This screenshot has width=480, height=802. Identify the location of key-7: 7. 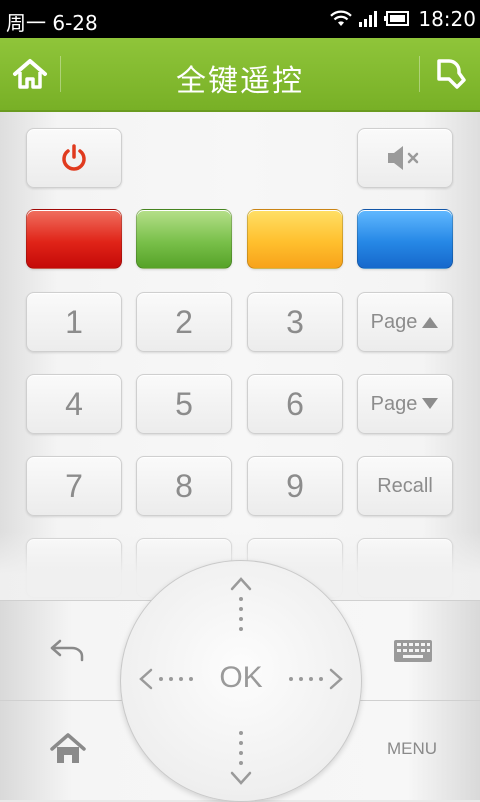
(74, 486).